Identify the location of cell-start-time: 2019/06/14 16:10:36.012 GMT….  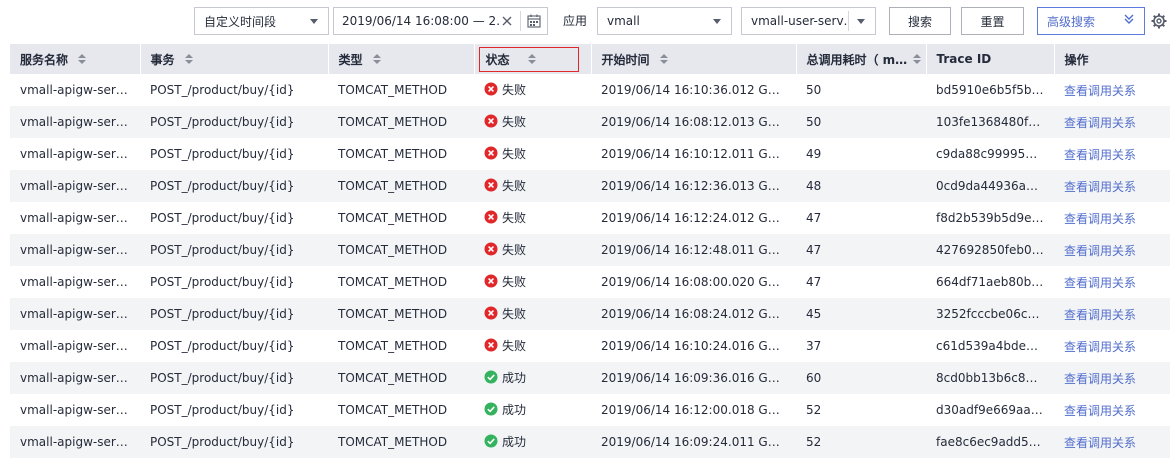
(693, 90).